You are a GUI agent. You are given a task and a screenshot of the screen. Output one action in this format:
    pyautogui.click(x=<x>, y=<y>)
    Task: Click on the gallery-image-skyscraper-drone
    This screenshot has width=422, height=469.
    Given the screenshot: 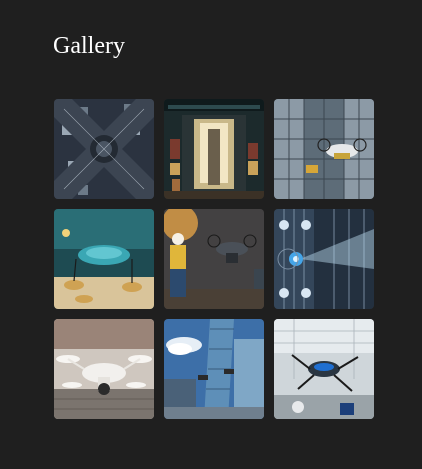 What is the action you would take?
    pyautogui.click(x=214, y=369)
    